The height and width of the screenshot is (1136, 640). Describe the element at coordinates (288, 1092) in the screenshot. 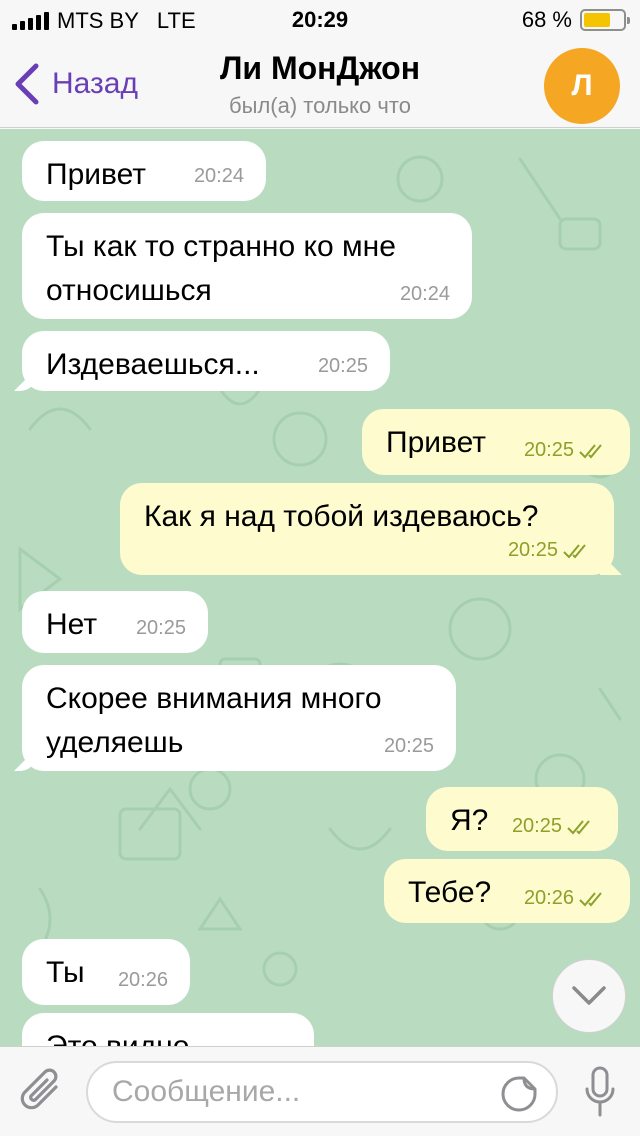

I see `message-input` at that location.